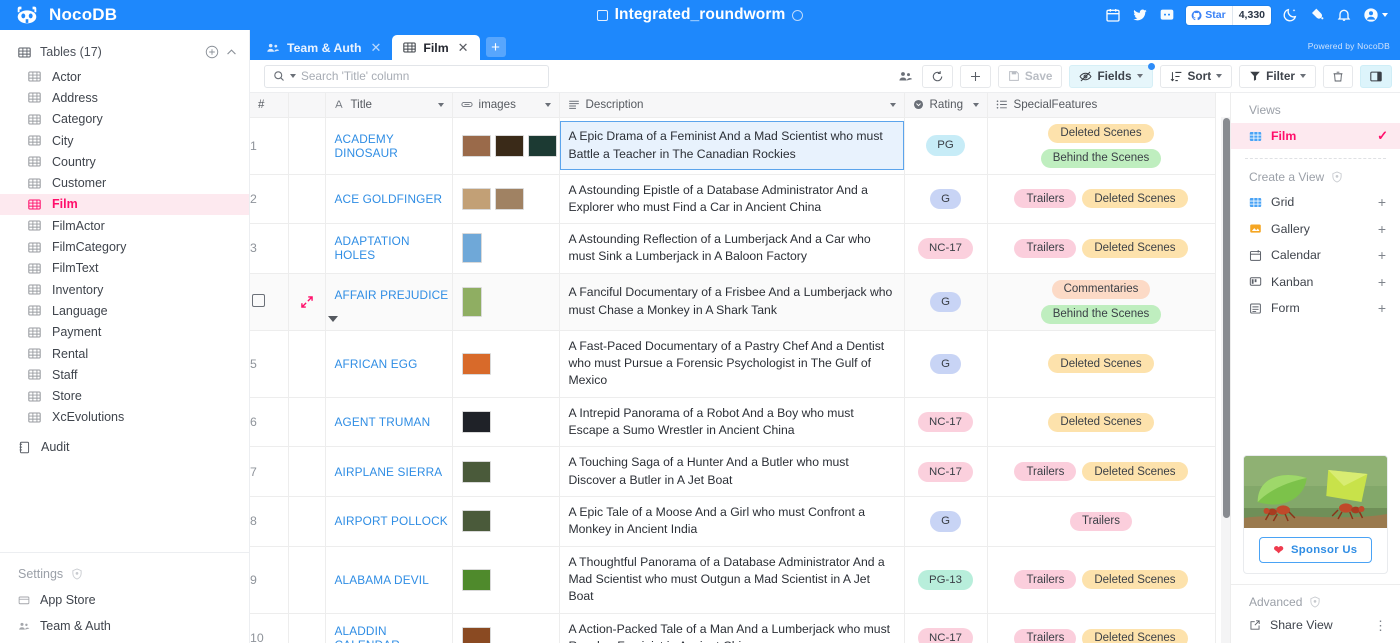 Image resolution: width=1400 pixels, height=643 pixels. Describe the element at coordinates (1112, 75) in the screenshot. I see `fields-button: Fields` at that location.